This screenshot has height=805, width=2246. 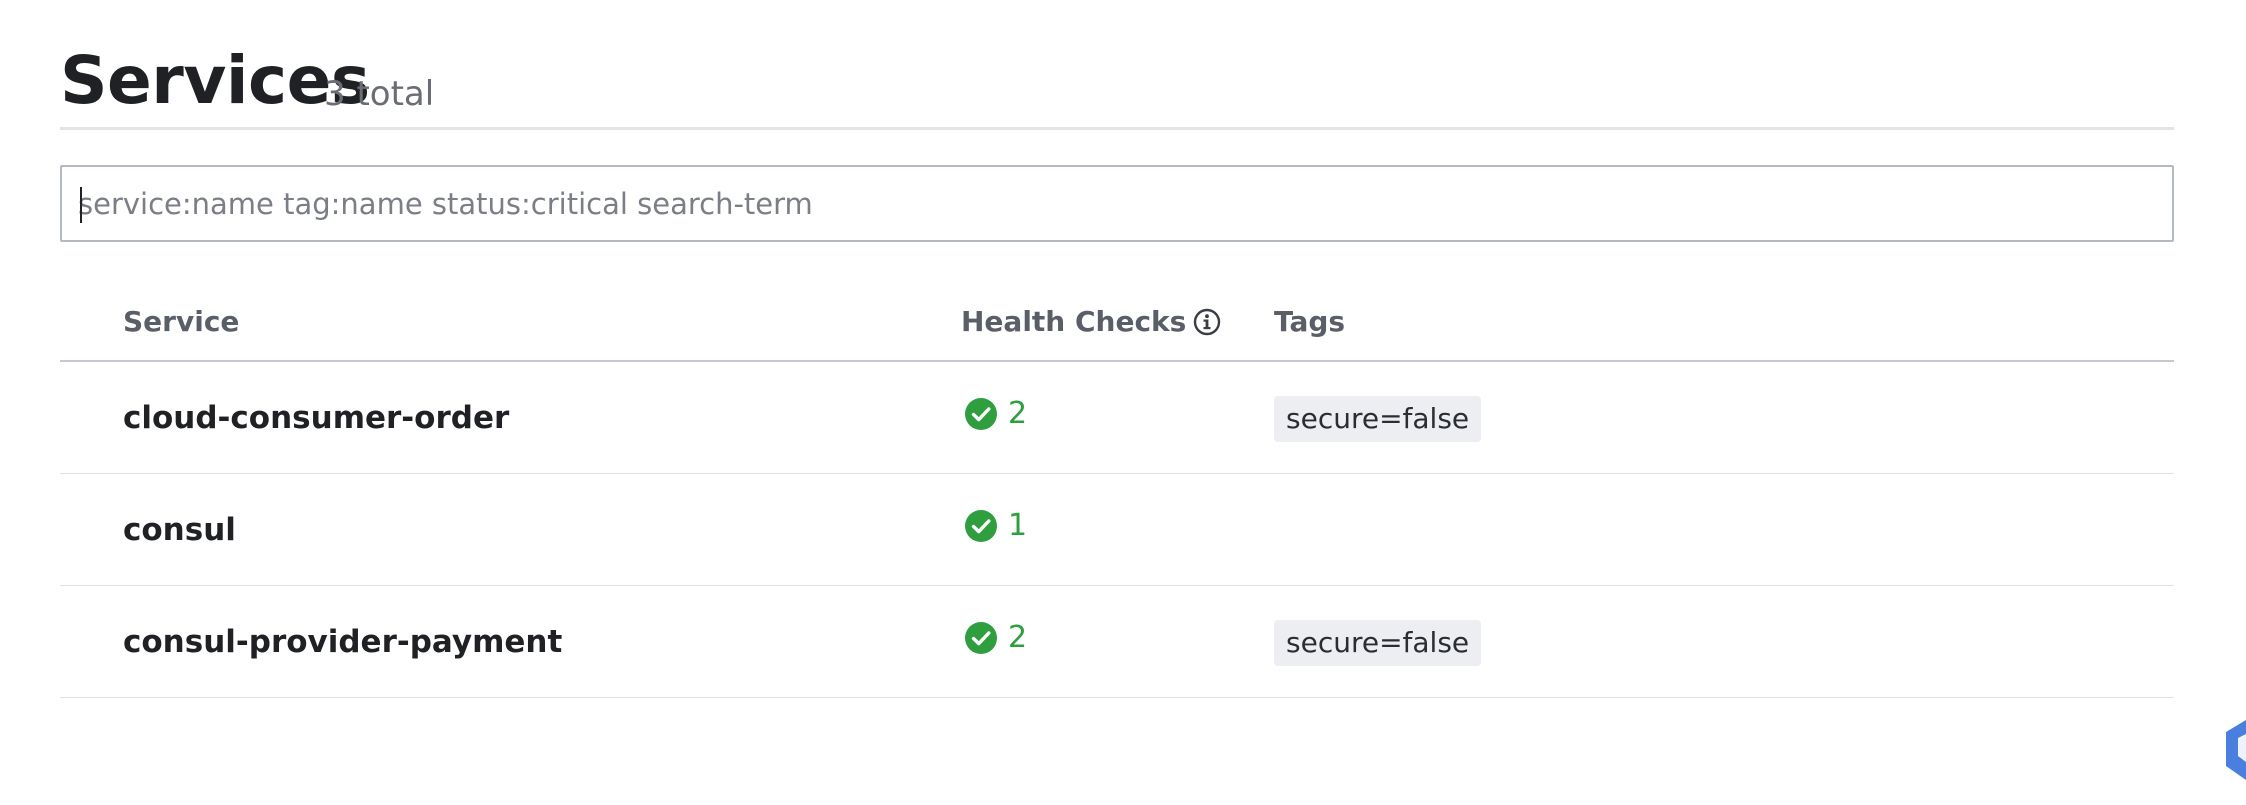 What do you see at coordinates (316, 418) in the screenshot?
I see `service-name-link: cloud-consumer-order` at bounding box center [316, 418].